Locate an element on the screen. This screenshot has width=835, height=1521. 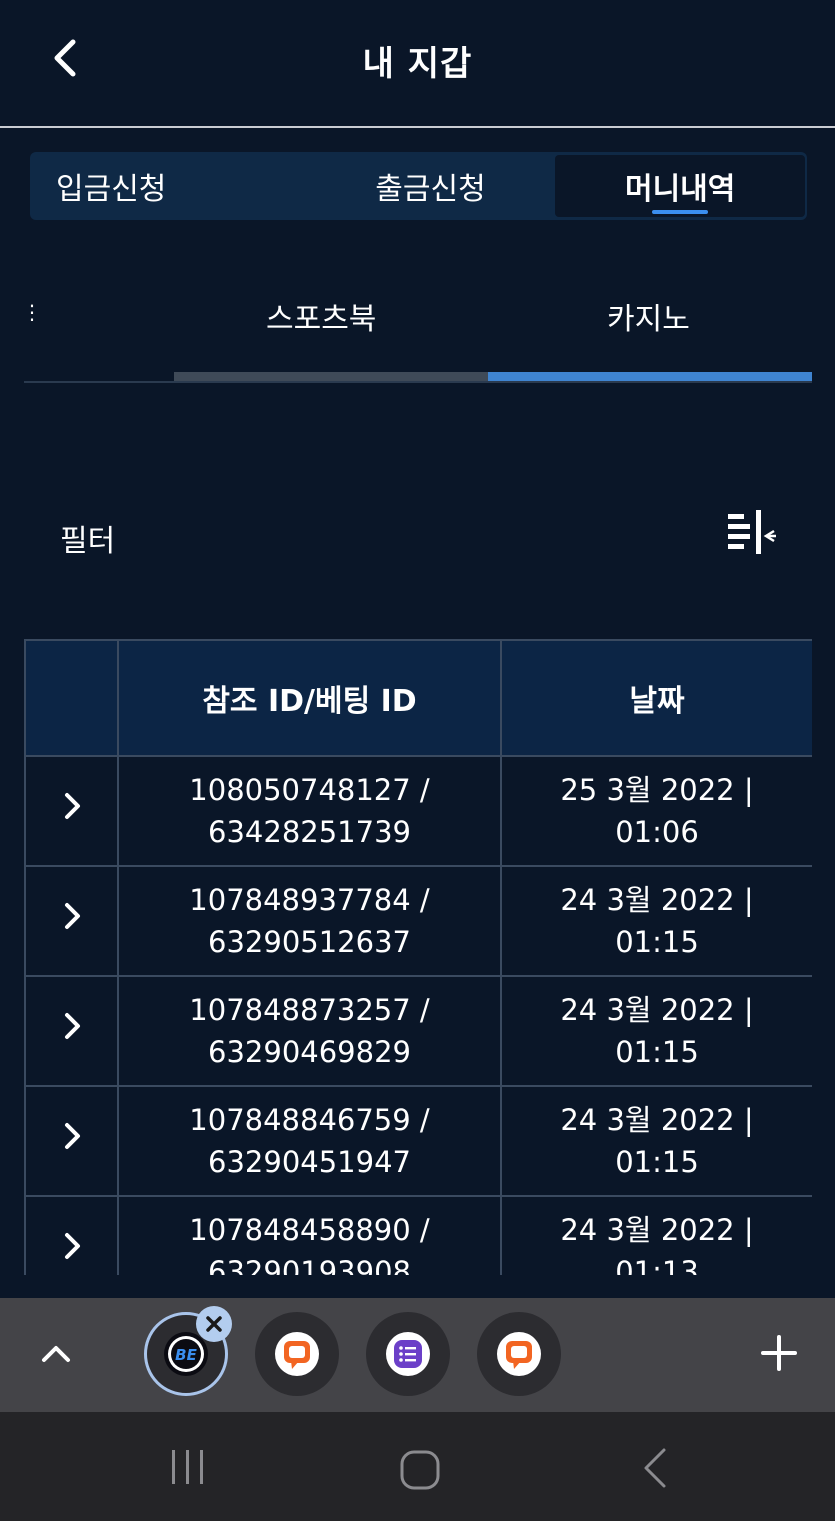
home-icon is located at coordinates (420, 1470).